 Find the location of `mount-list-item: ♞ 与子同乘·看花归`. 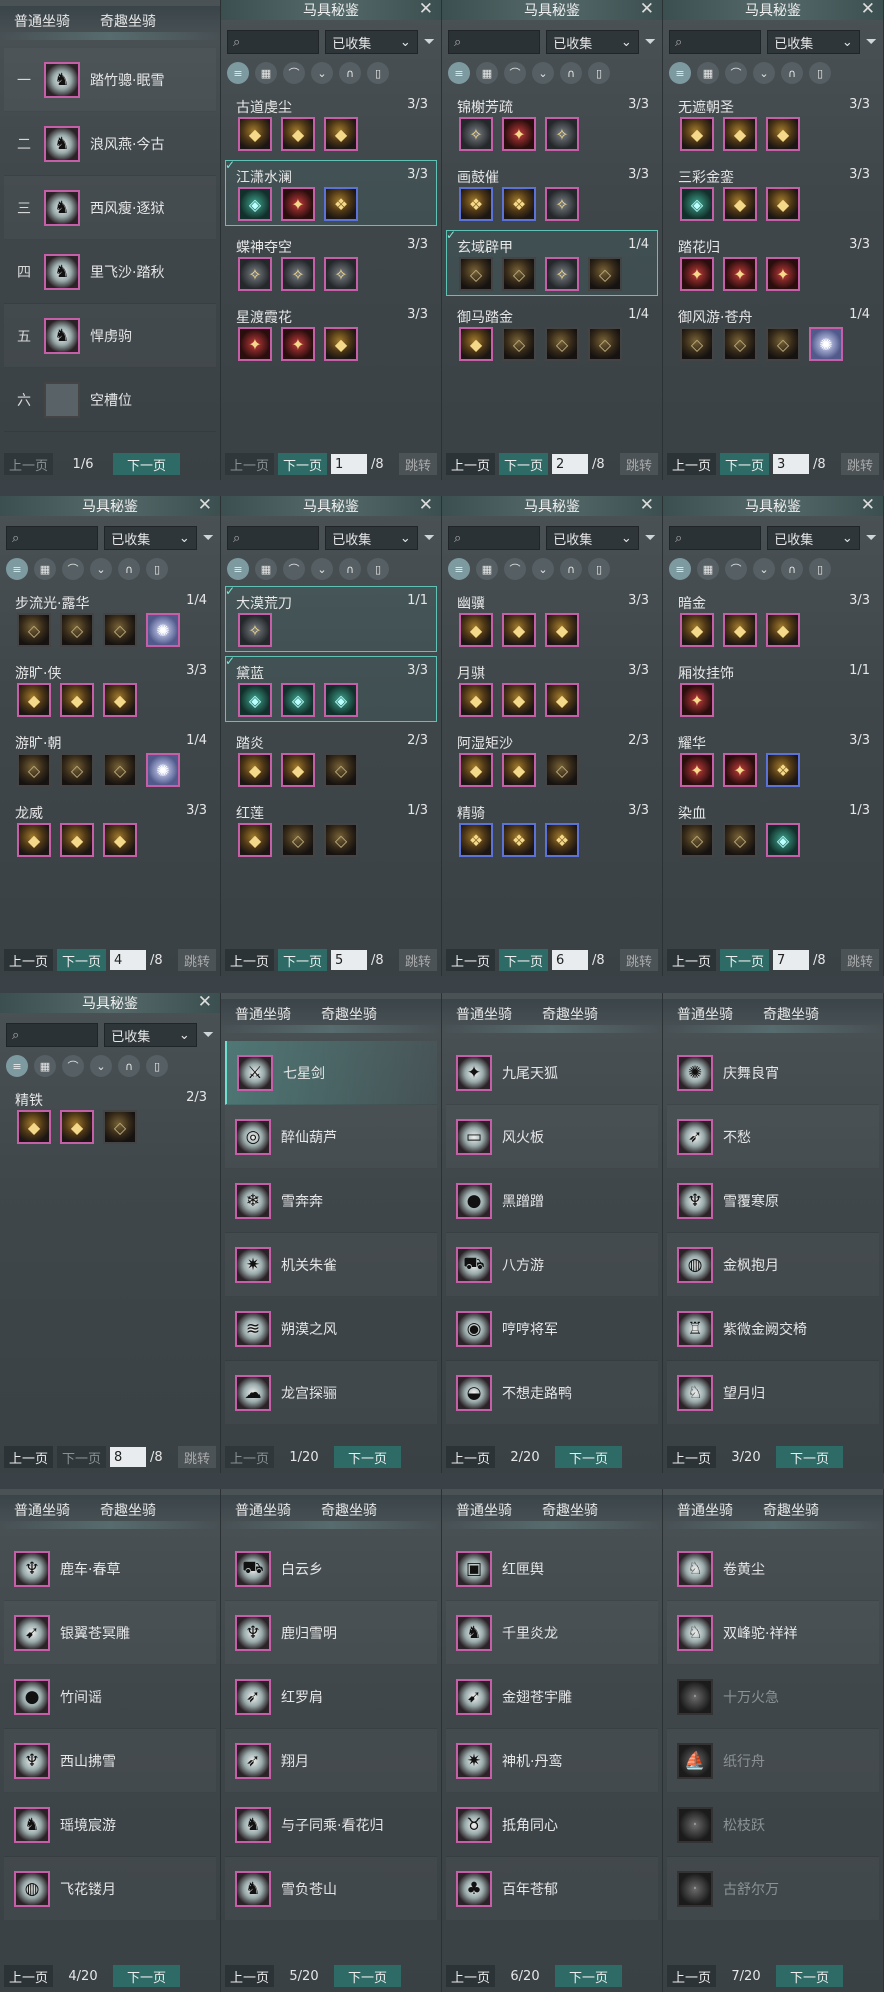

mount-list-item: ♞ 与子同乘·看花归 is located at coordinates (331, 1825).